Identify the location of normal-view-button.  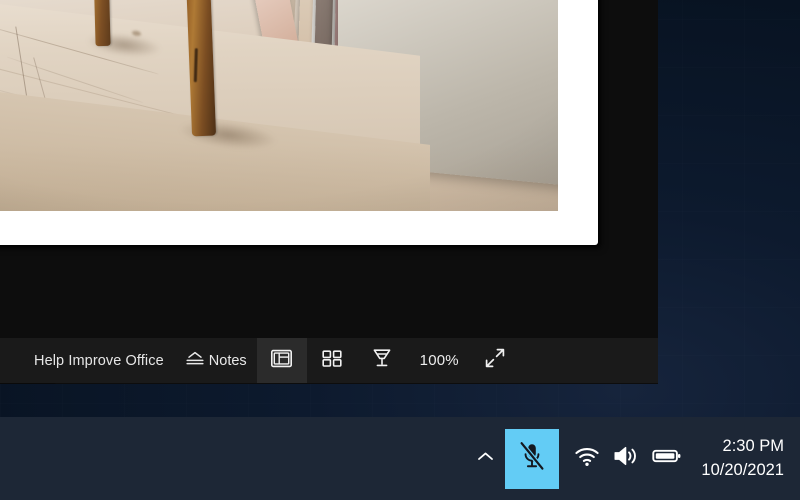
(281, 360).